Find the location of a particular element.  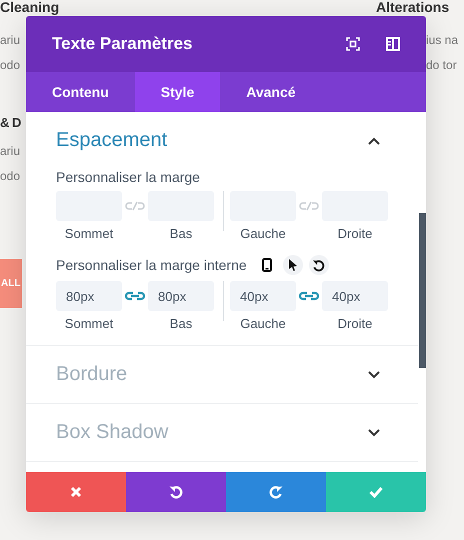

section-heading: Alterations is located at coordinates (413, 7).